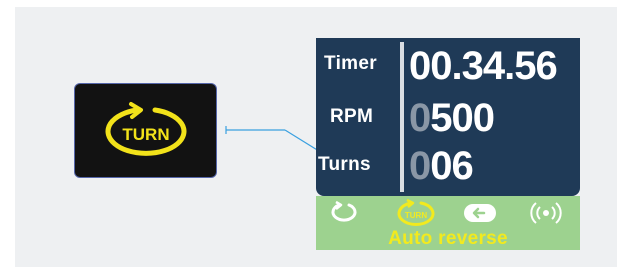 This screenshot has width=632, height=274. I want to click on turns-leading-zero: 0, so click(420, 166).